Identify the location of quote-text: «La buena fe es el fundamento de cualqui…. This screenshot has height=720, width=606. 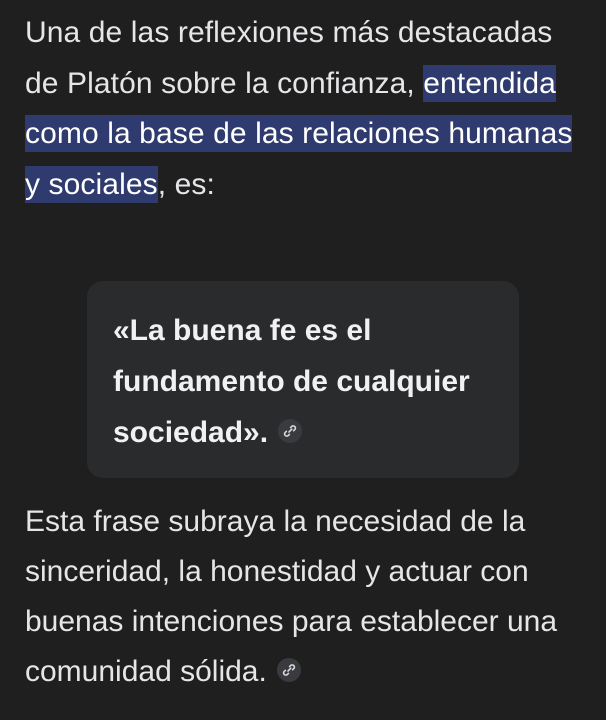
(293, 381).